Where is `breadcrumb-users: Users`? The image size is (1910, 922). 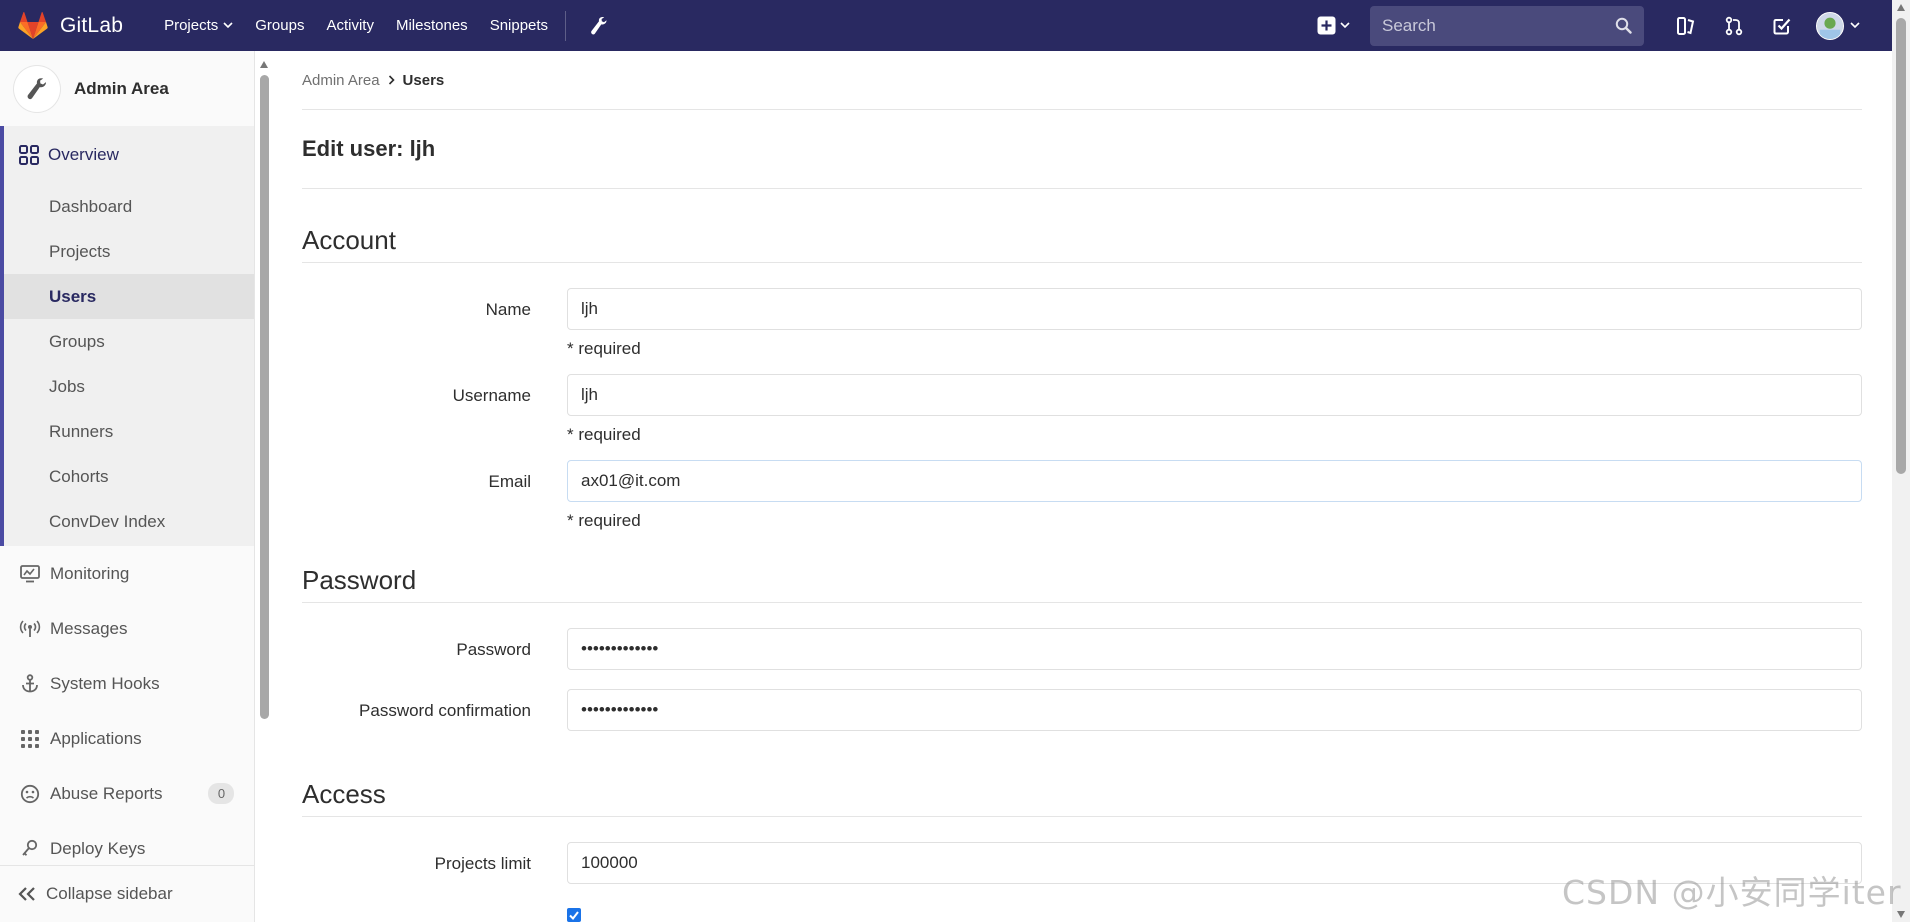
breadcrumb-users: Users is located at coordinates (424, 80).